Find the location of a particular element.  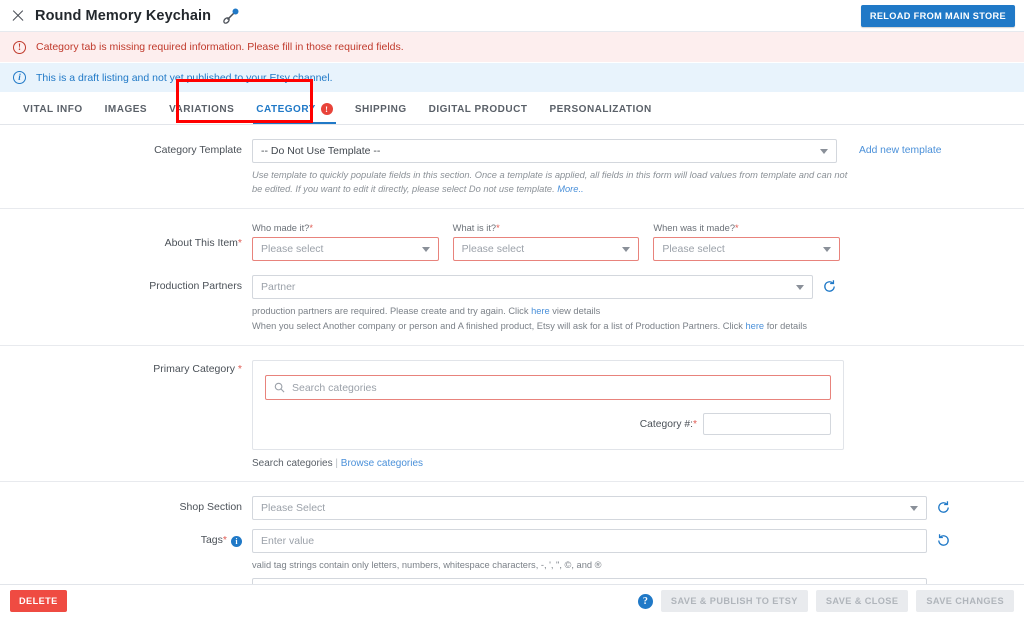

tab-personalization: PERSONALIZATION is located at coordinates (600, 114).